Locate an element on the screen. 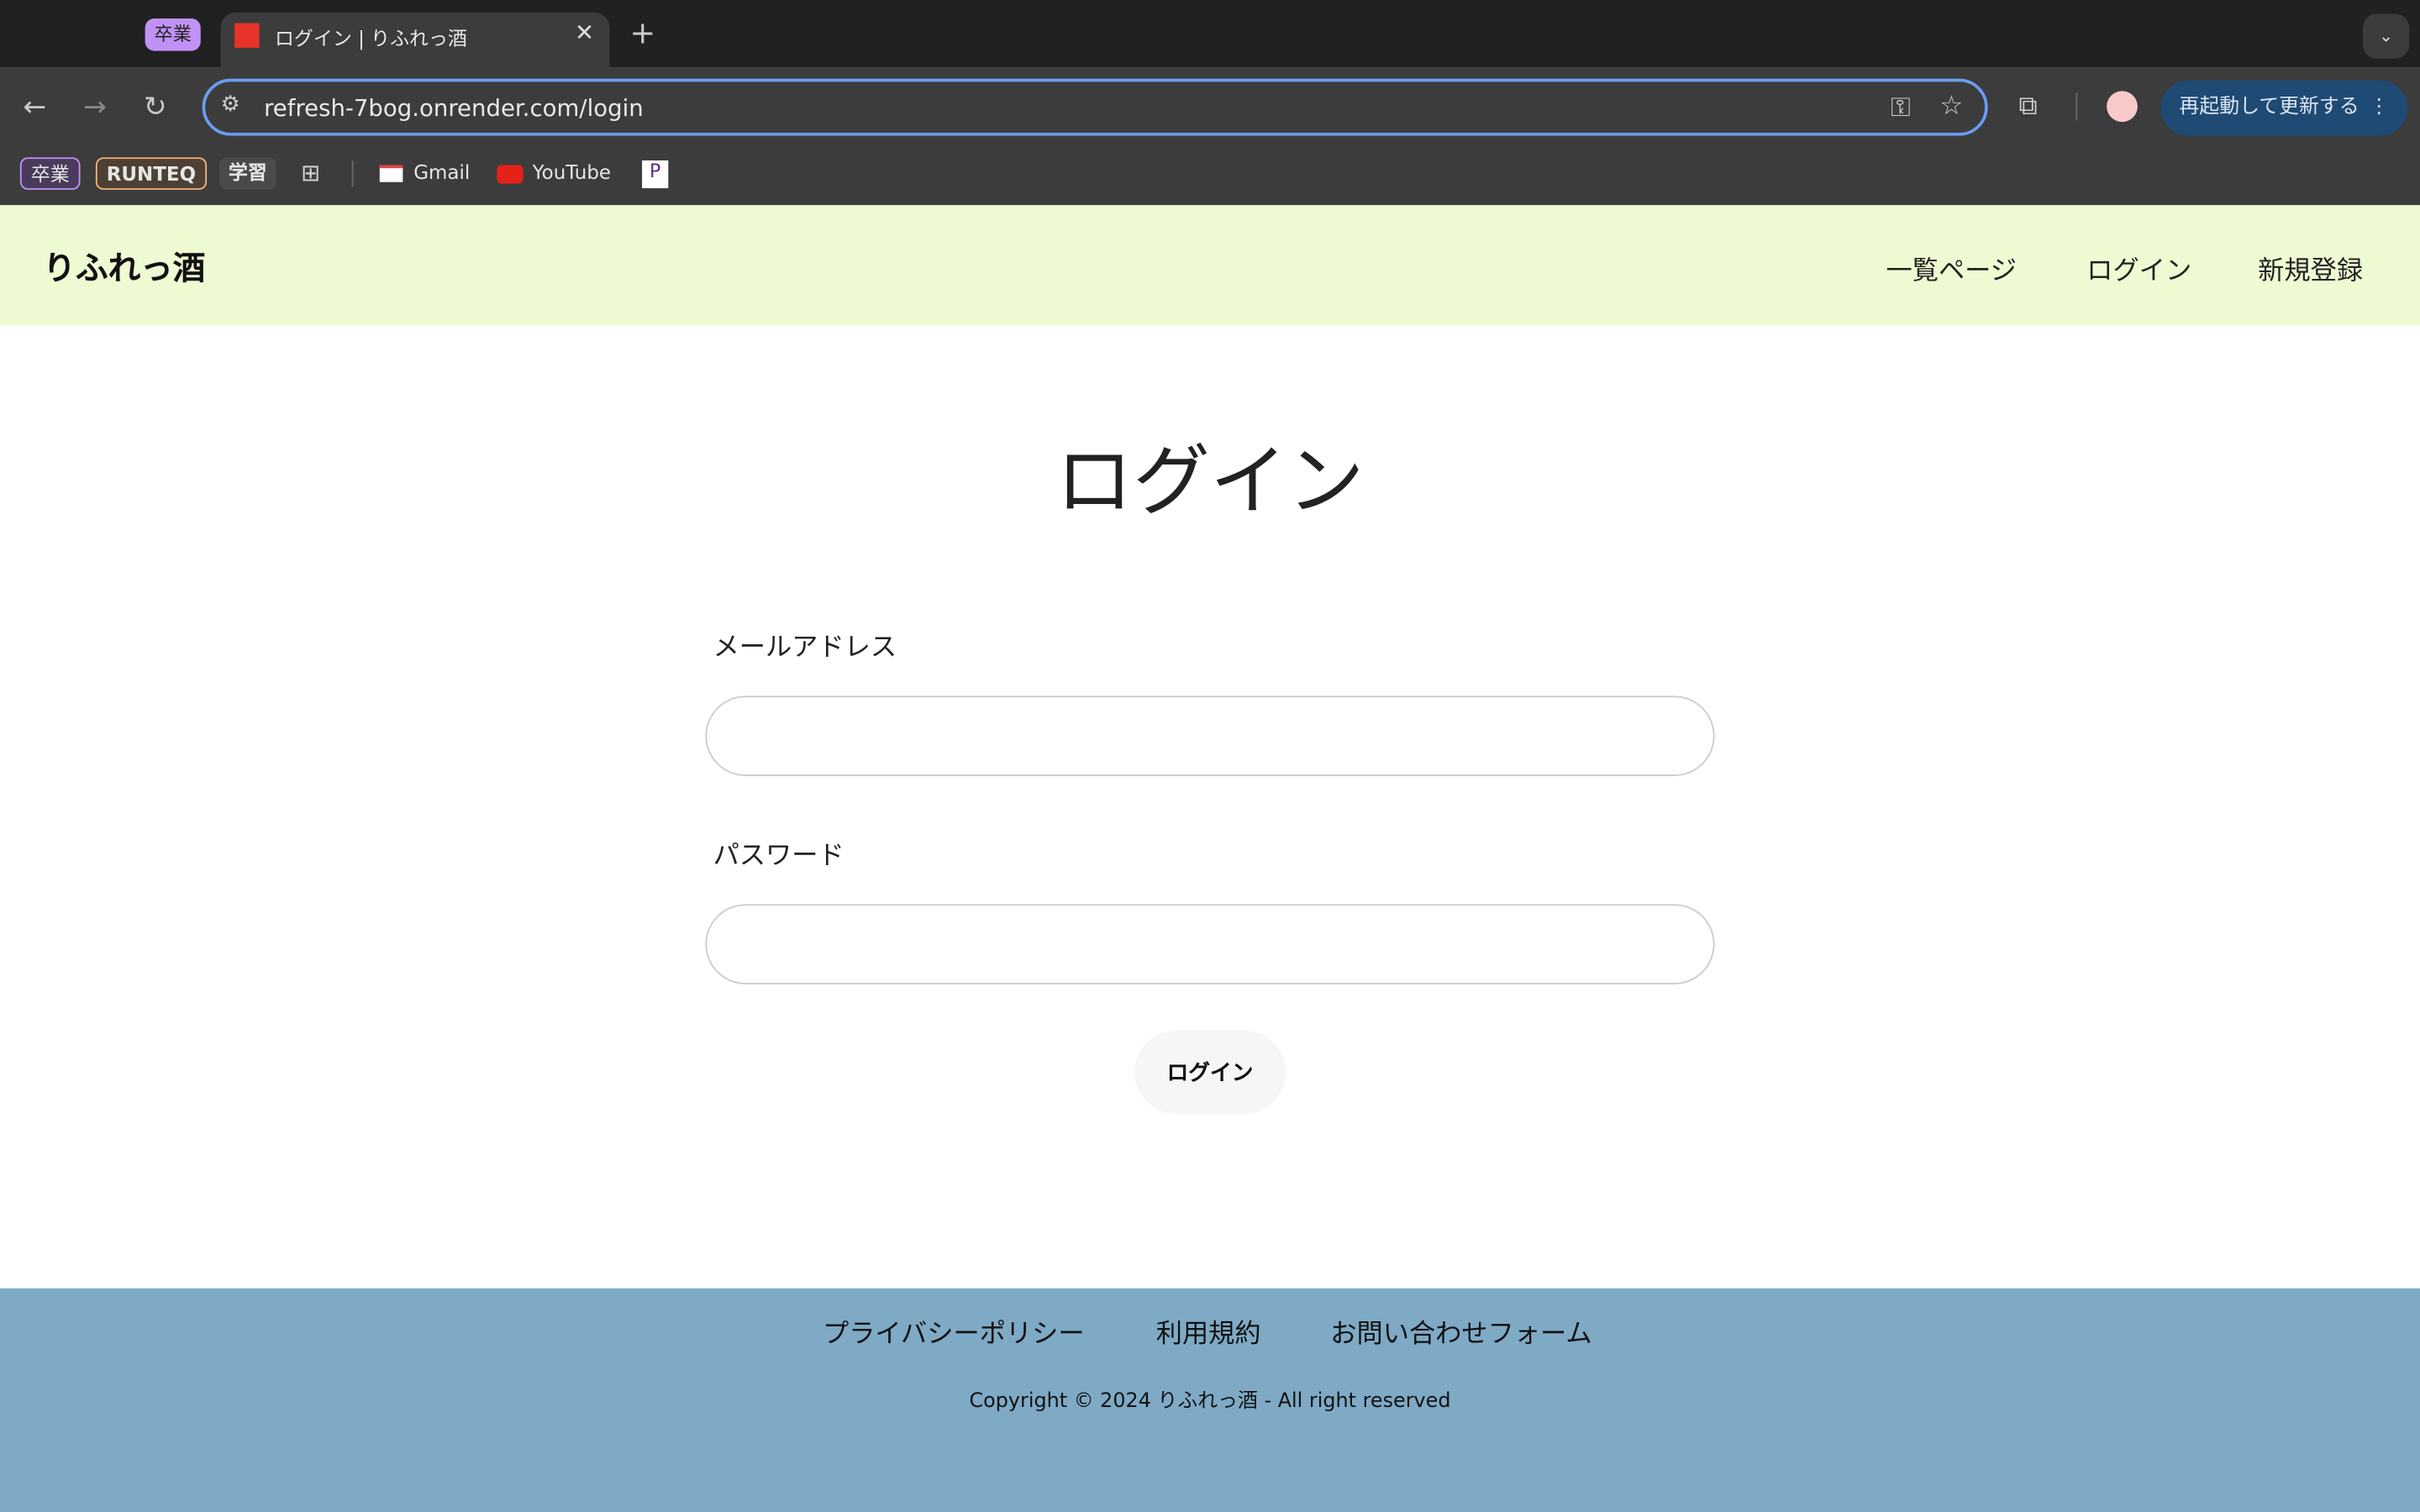 The image size is (2420, 1512). active-tab: ログイン | りふれっ酒 ✕ is located at coordinates (415, 40).